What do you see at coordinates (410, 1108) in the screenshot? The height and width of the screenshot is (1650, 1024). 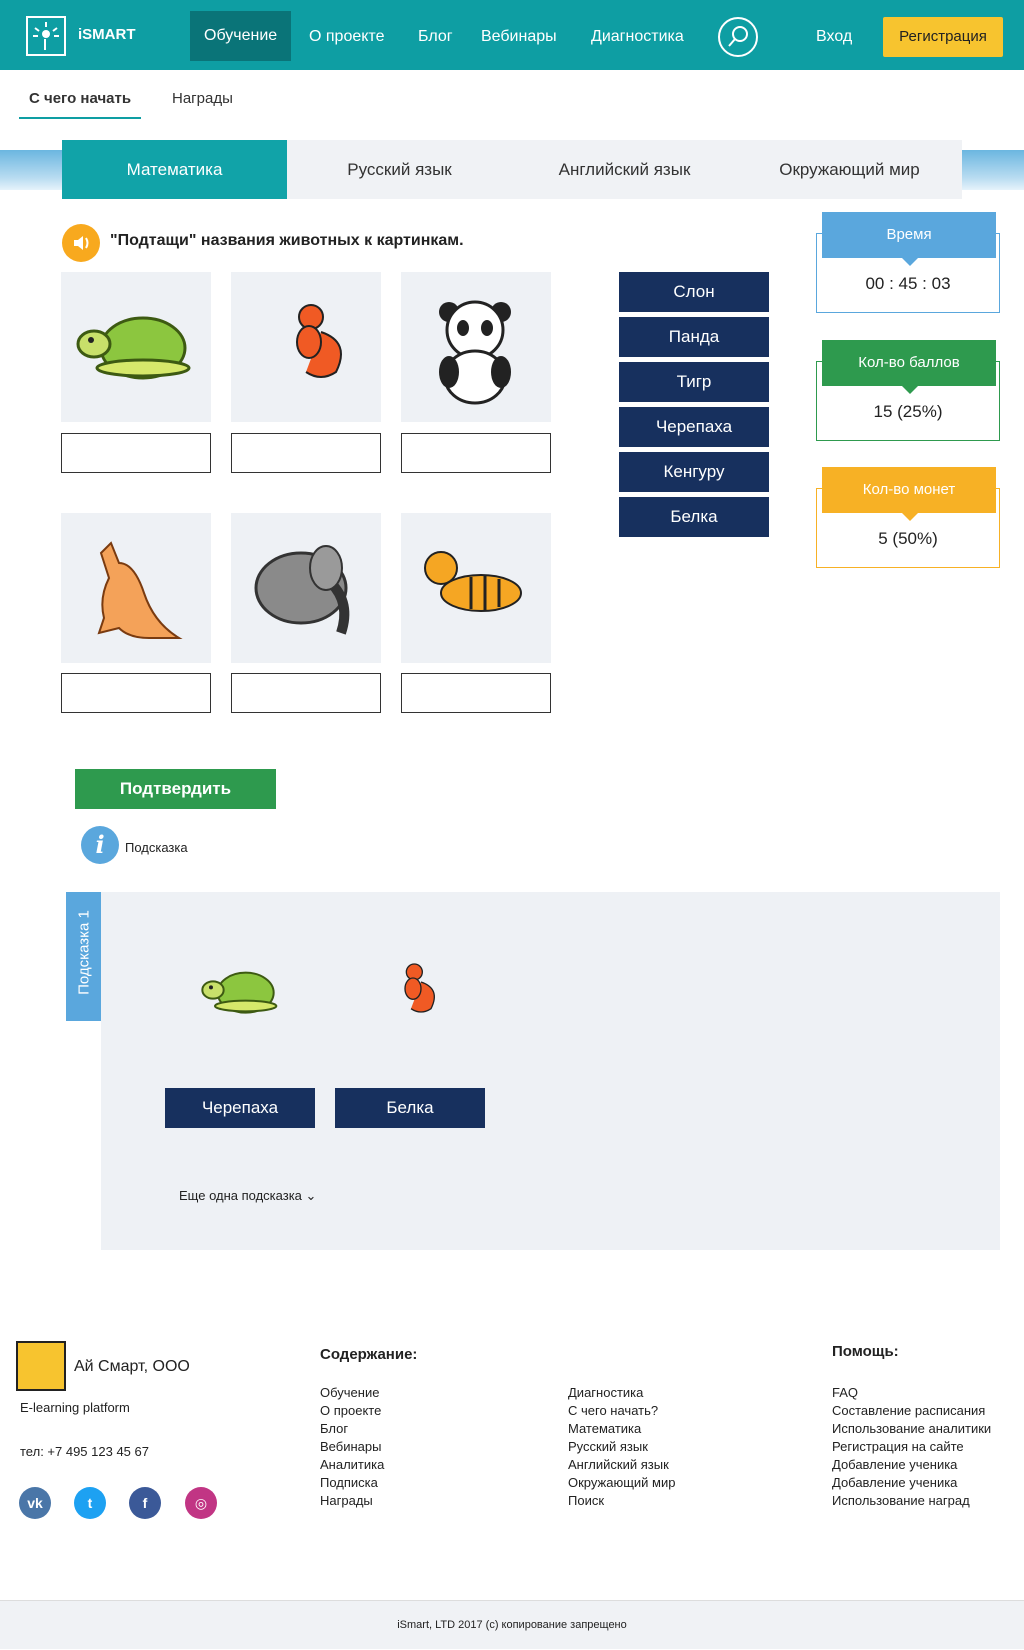 I see `hint-word-squirrel: Белка` at bounding box center [410, 1108].